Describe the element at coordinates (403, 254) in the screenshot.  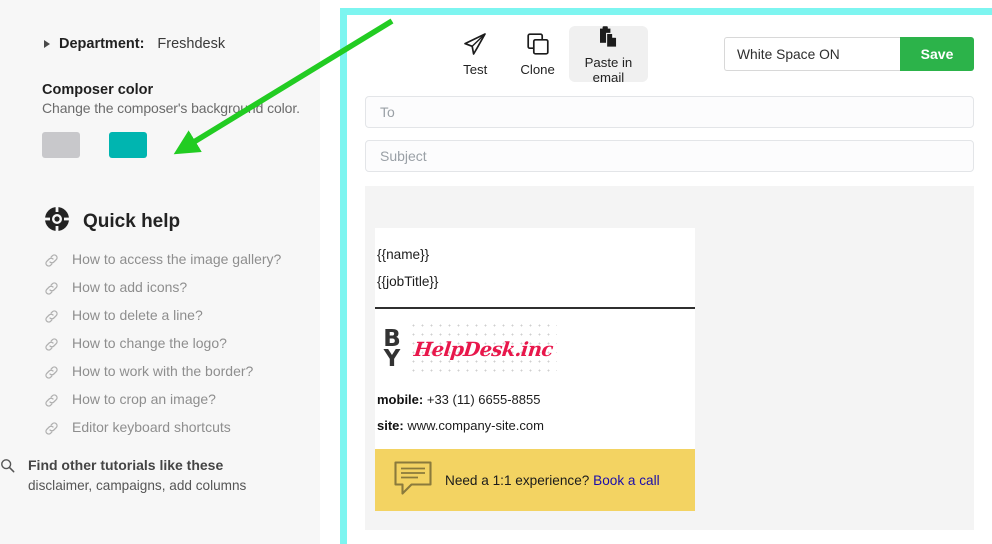
I see `signature-name-token: {{name}}` at that location.